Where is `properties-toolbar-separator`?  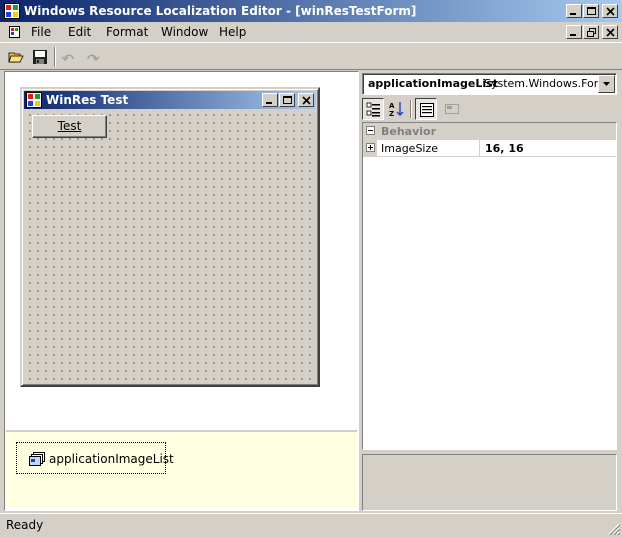 properties-toolbar-separator is located at coordinates (411, 109).